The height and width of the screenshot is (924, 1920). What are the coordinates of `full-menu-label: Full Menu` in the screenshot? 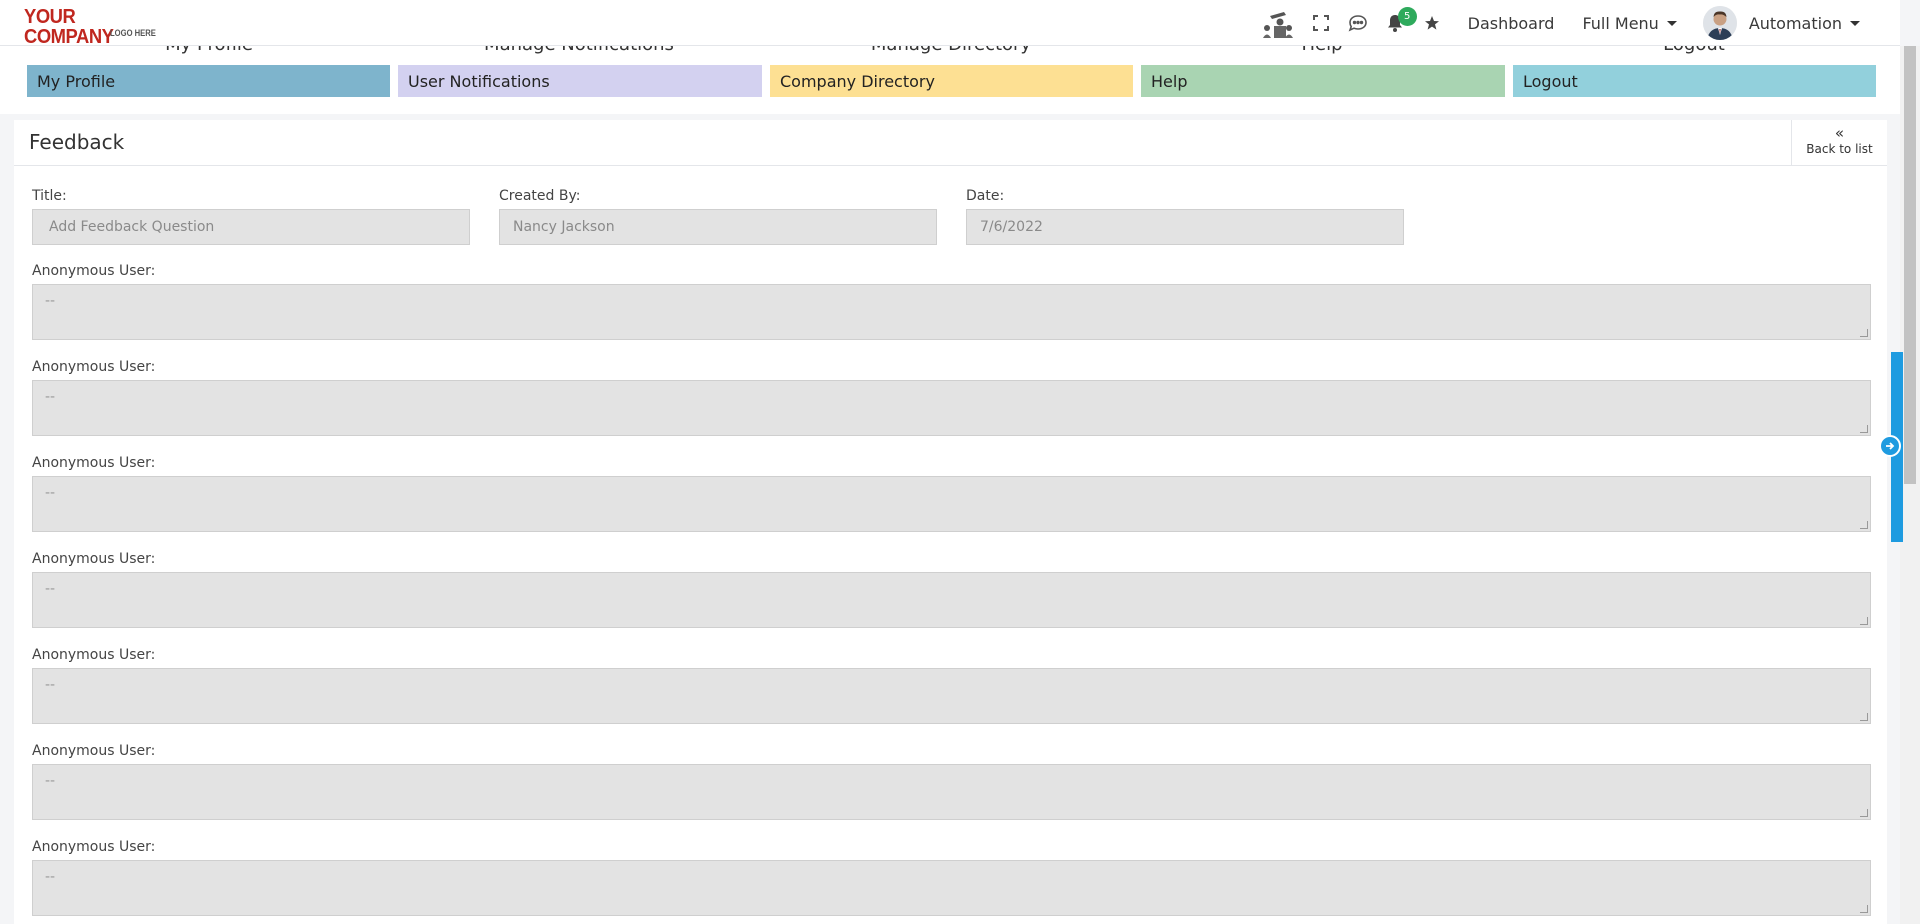 It's located at (1620, 23).